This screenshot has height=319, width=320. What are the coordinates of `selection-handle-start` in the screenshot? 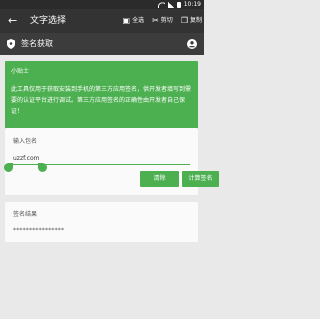 It's located at (8, 167).